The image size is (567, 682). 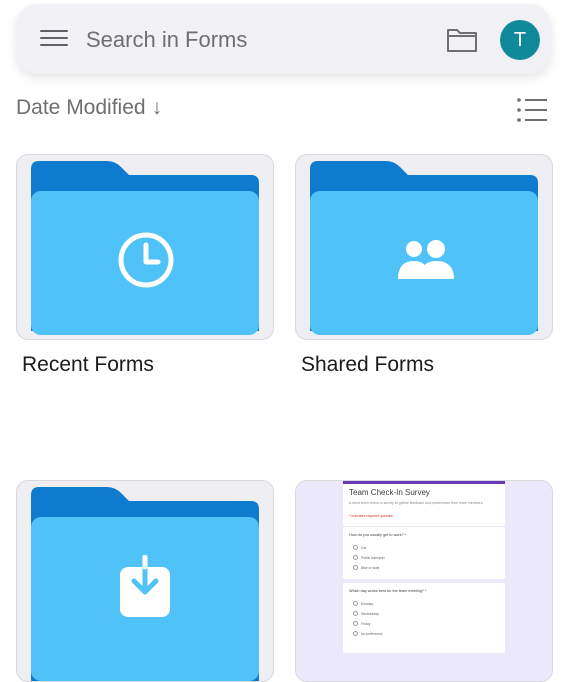 What do you see at coordinates (369, 557) in the screenshot?
I see `option: Public transport` at bounding box center [369, 557].